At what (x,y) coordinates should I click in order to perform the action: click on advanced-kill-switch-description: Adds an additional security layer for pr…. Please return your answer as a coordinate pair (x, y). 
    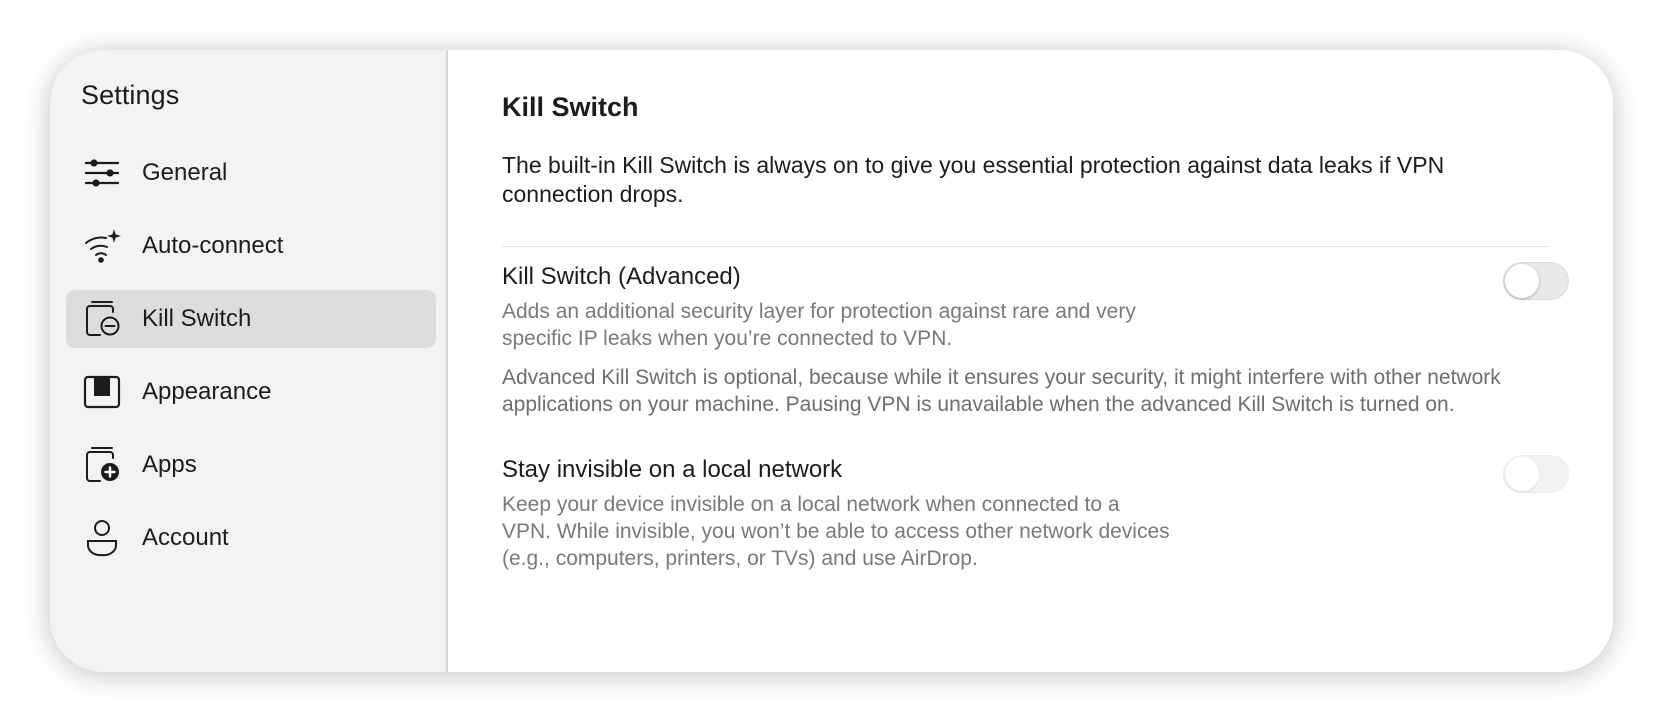
    Looking at the image, I should click on (819, 325).